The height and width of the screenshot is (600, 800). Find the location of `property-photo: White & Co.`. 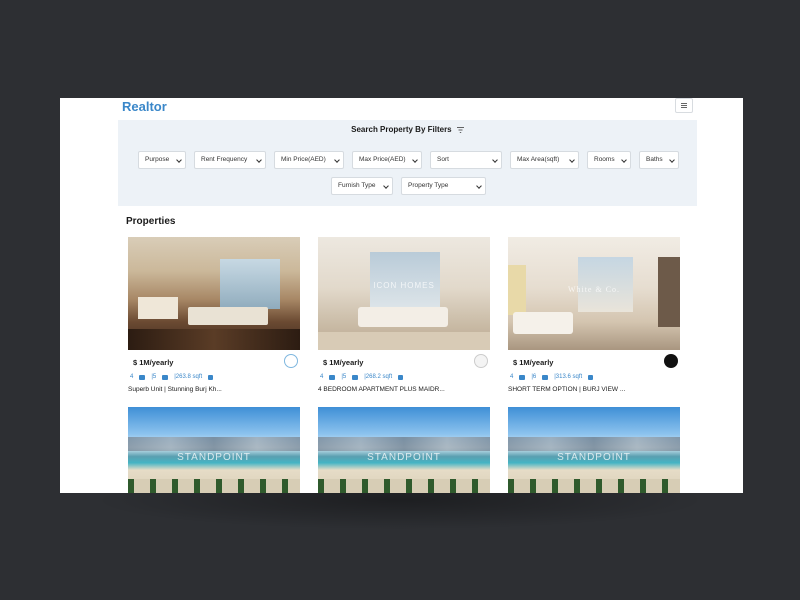

property-photo: White & Co. is located at coordinates (594, 293).